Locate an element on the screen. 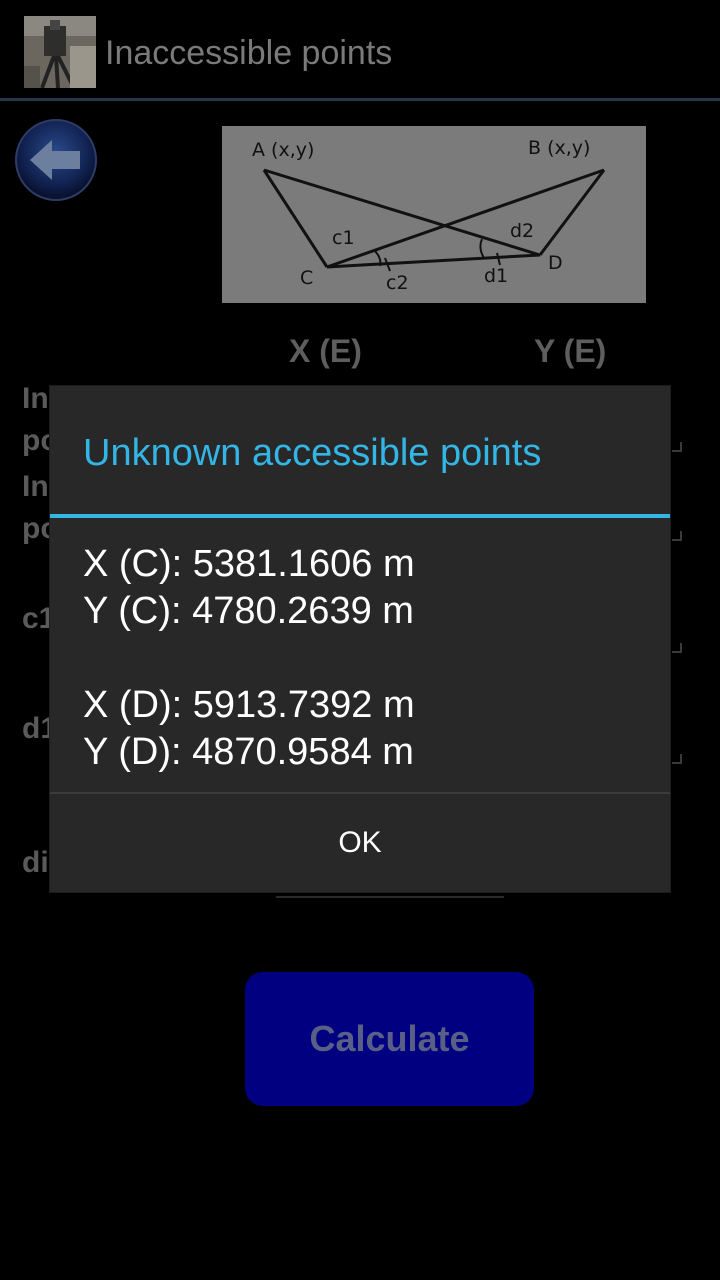 The width and height of the screenshot is (720, 1280). column-header-x: X (E) is located at coordinates (325, 351).